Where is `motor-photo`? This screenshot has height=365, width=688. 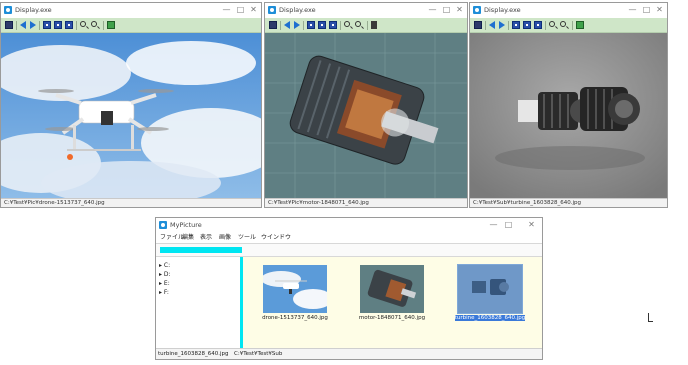 motor-photo is located at coordinates (366, 115).